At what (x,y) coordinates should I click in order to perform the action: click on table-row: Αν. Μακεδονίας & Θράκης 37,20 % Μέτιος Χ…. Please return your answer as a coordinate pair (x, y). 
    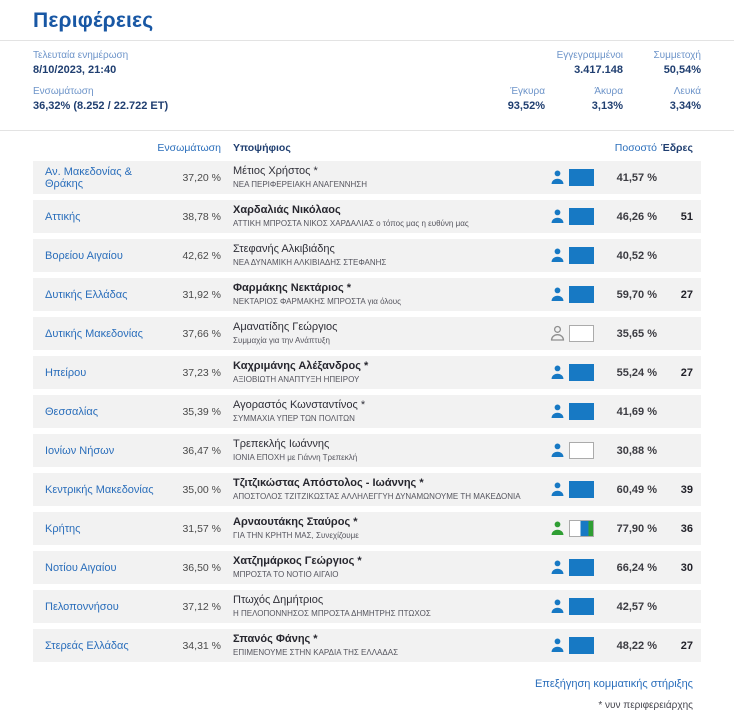
    Looking at the image, I should click on (367, 177).